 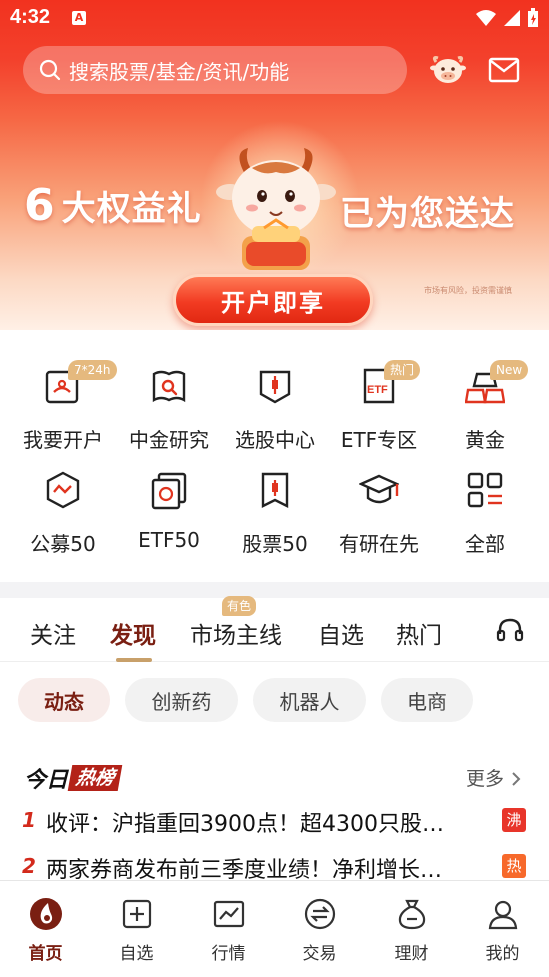 I want to click on grid-label: 有研在先, so click(x=379, y=544).